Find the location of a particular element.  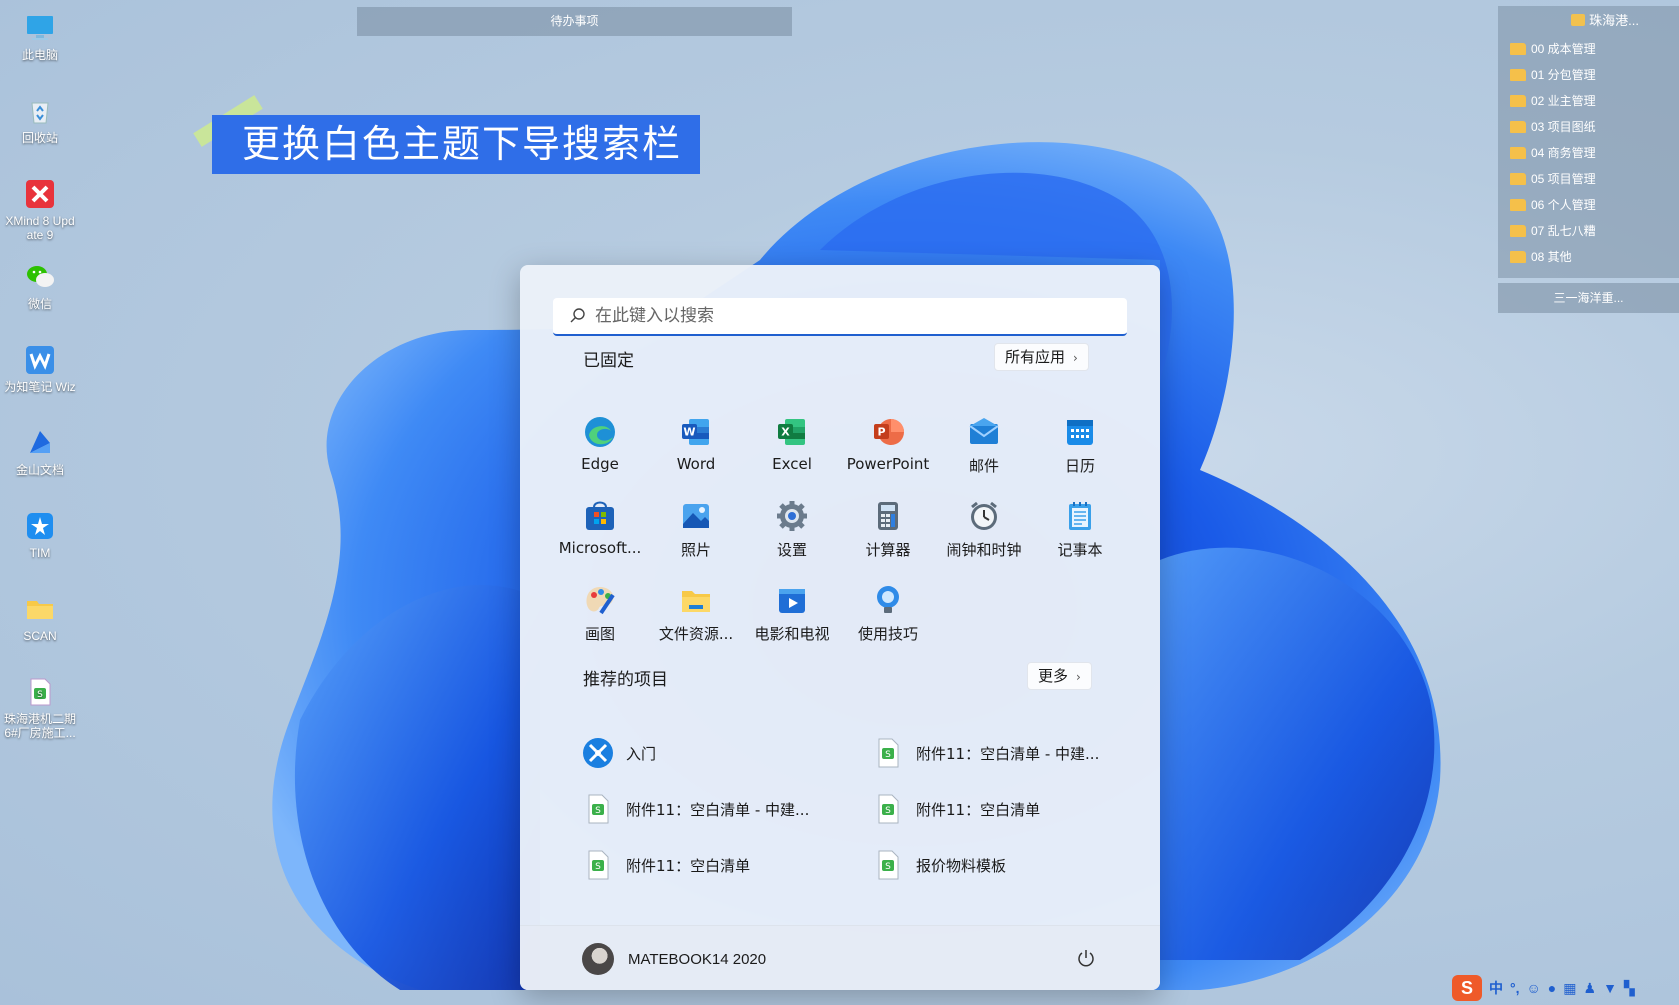

keyboard-icon: ▦ is located at coordinates (1569, 988).